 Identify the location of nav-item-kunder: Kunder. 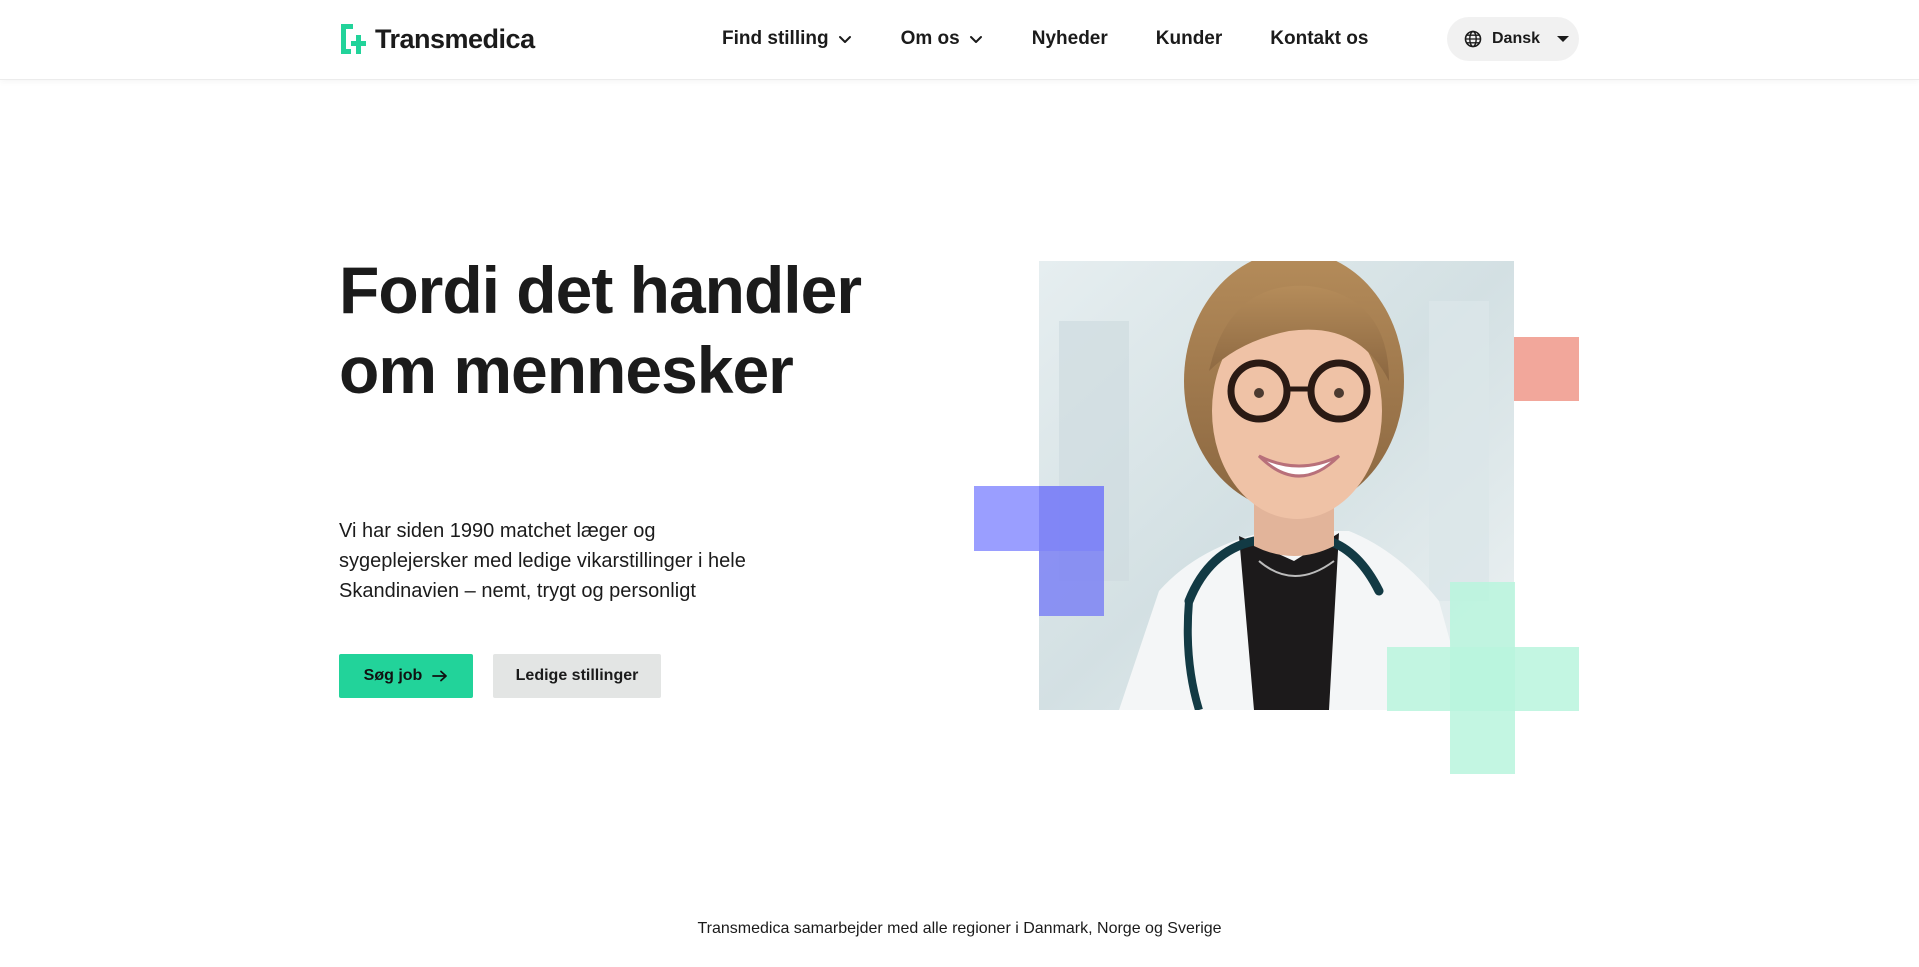
(1189, 39).